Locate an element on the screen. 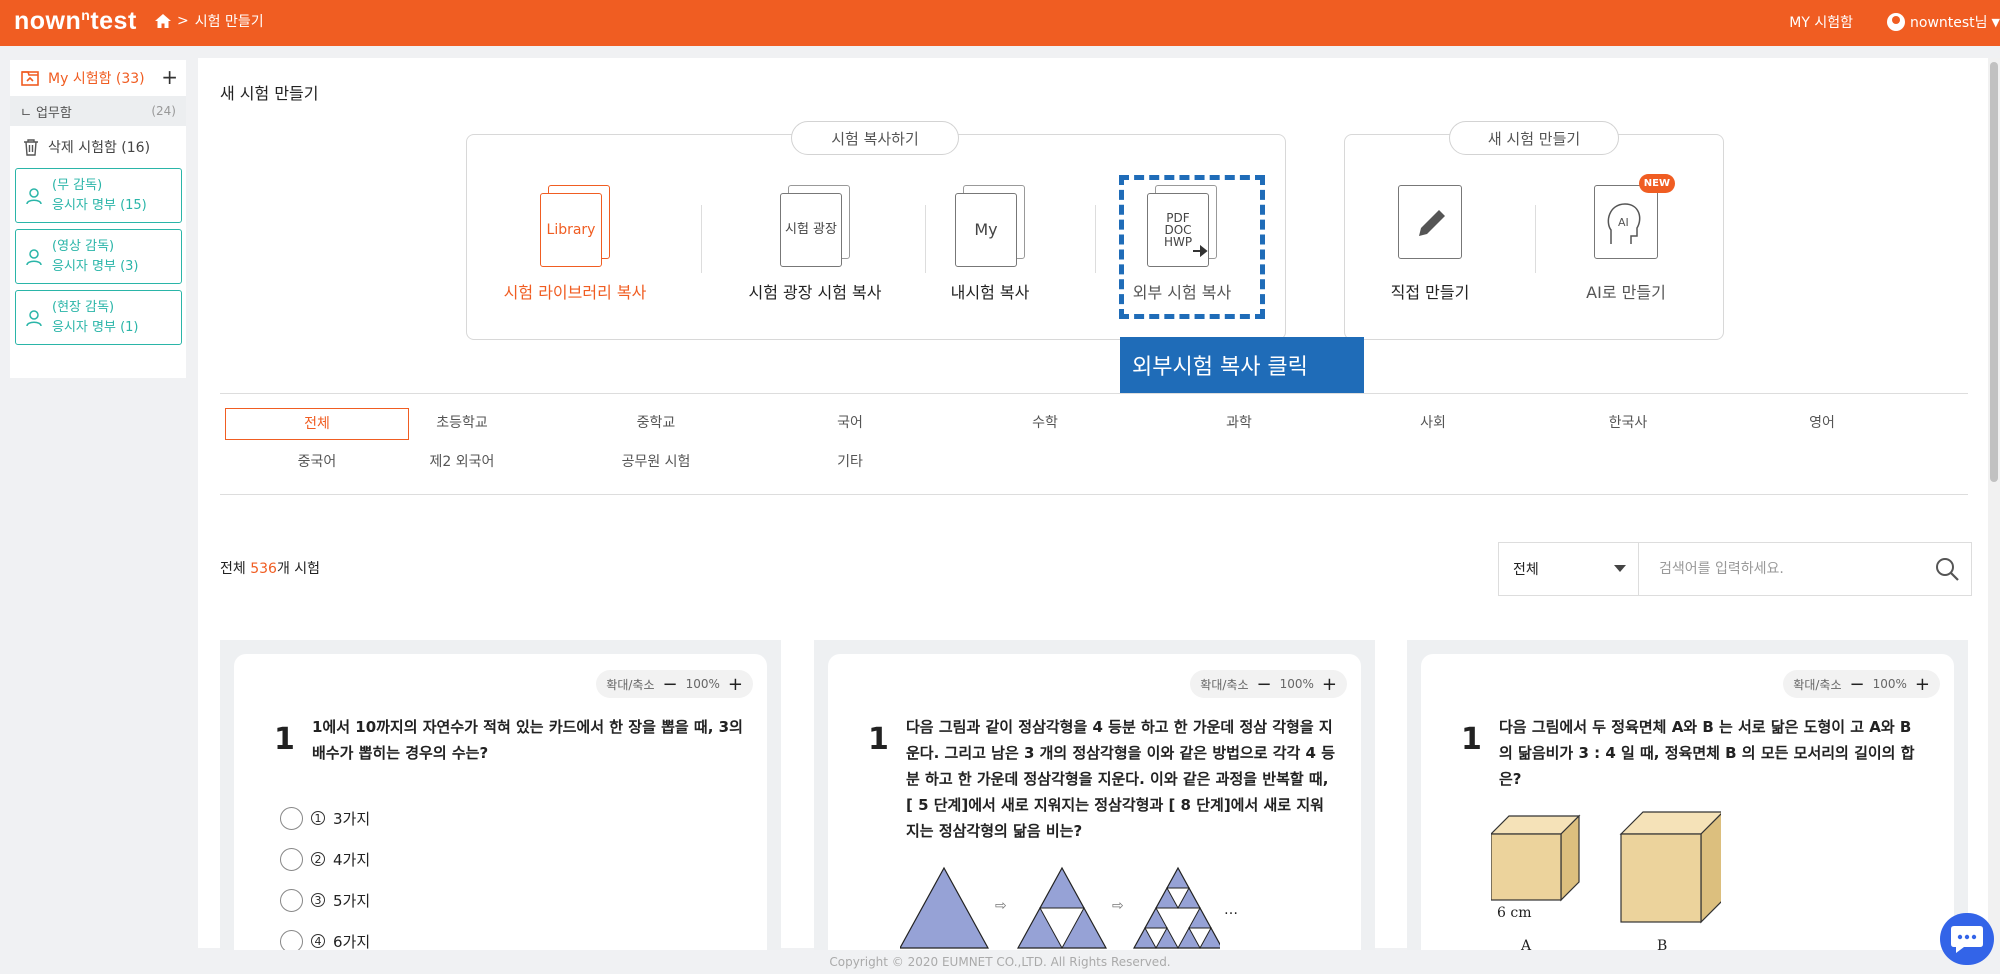 The image size is (2000, 974). figure-label-b: B is located at coordinates (1662, 944).